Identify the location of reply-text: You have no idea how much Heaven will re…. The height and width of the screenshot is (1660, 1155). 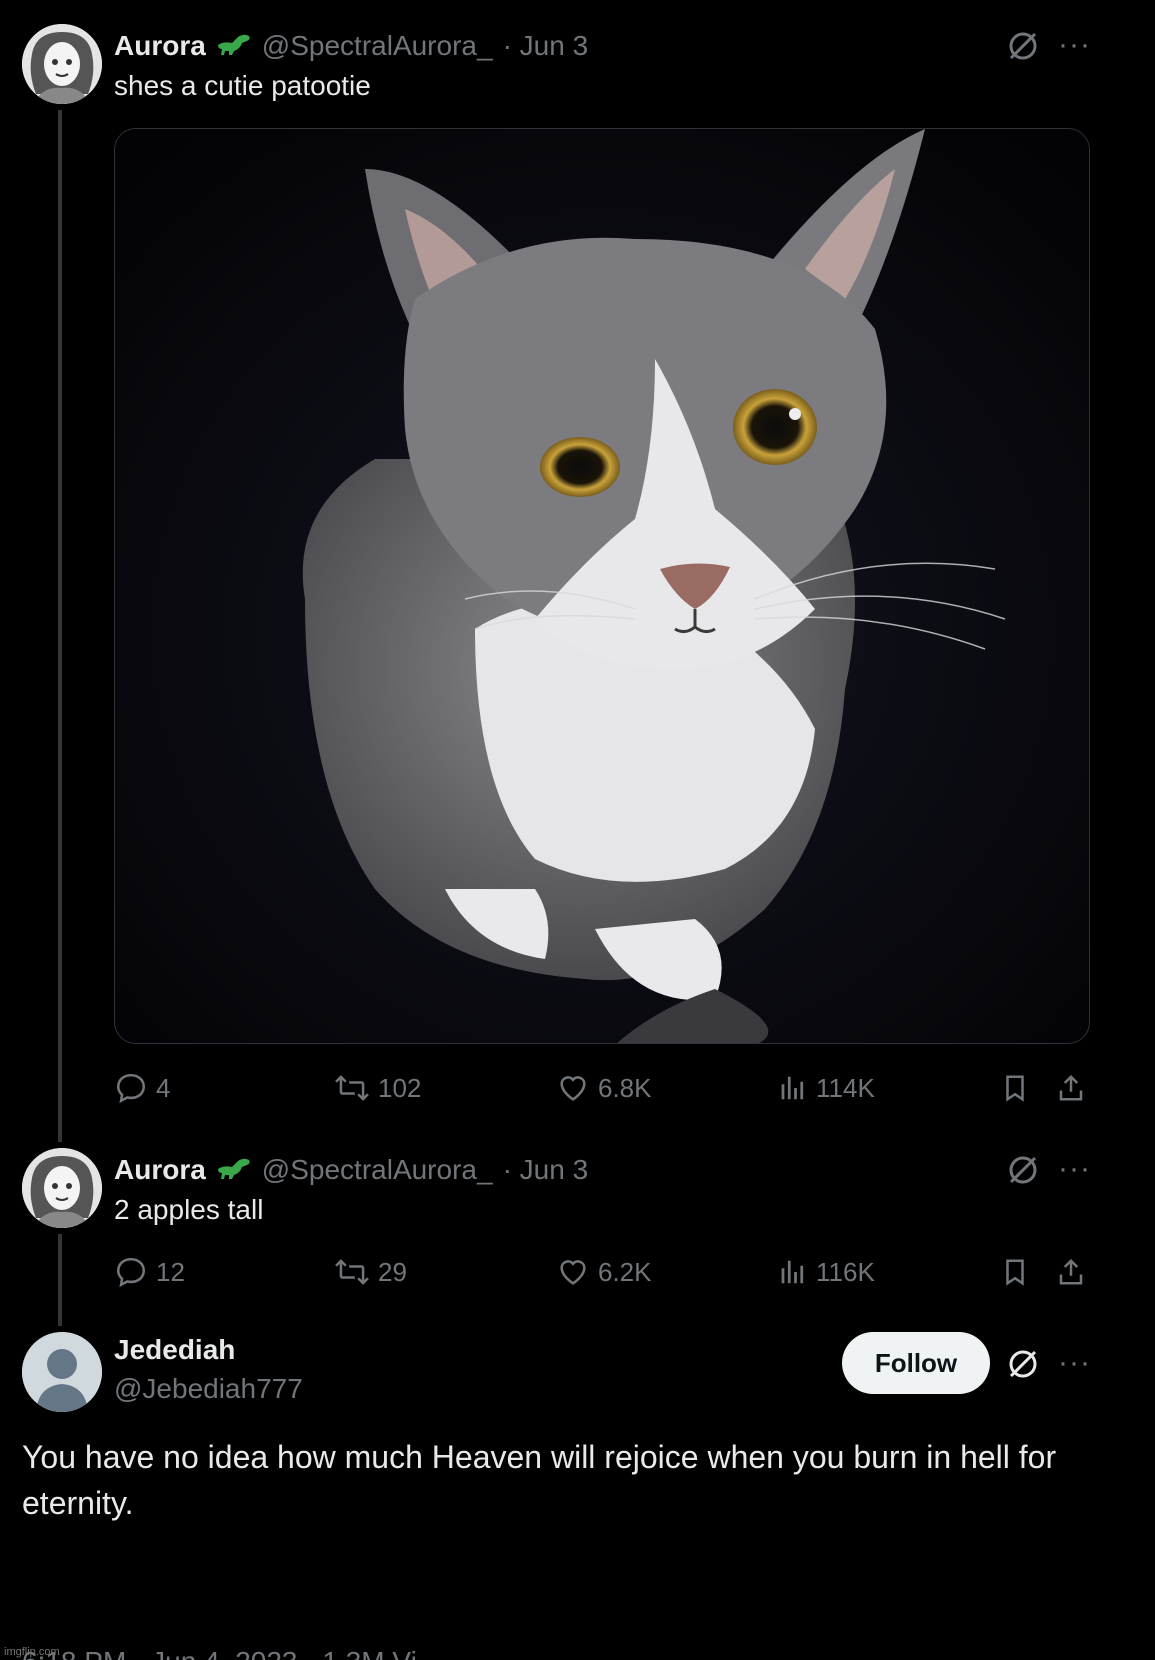
(539, 1480).